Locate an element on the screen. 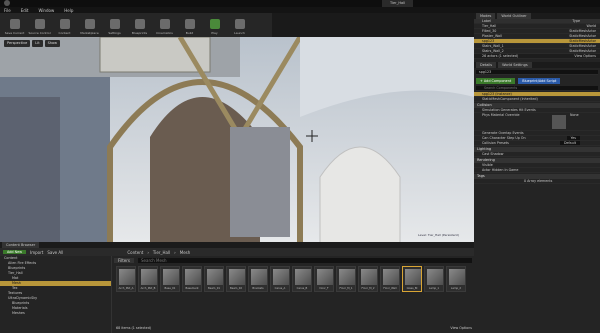  breadcrumb-tier-hall: Tier_Hall is located at coordinates (161, 252).